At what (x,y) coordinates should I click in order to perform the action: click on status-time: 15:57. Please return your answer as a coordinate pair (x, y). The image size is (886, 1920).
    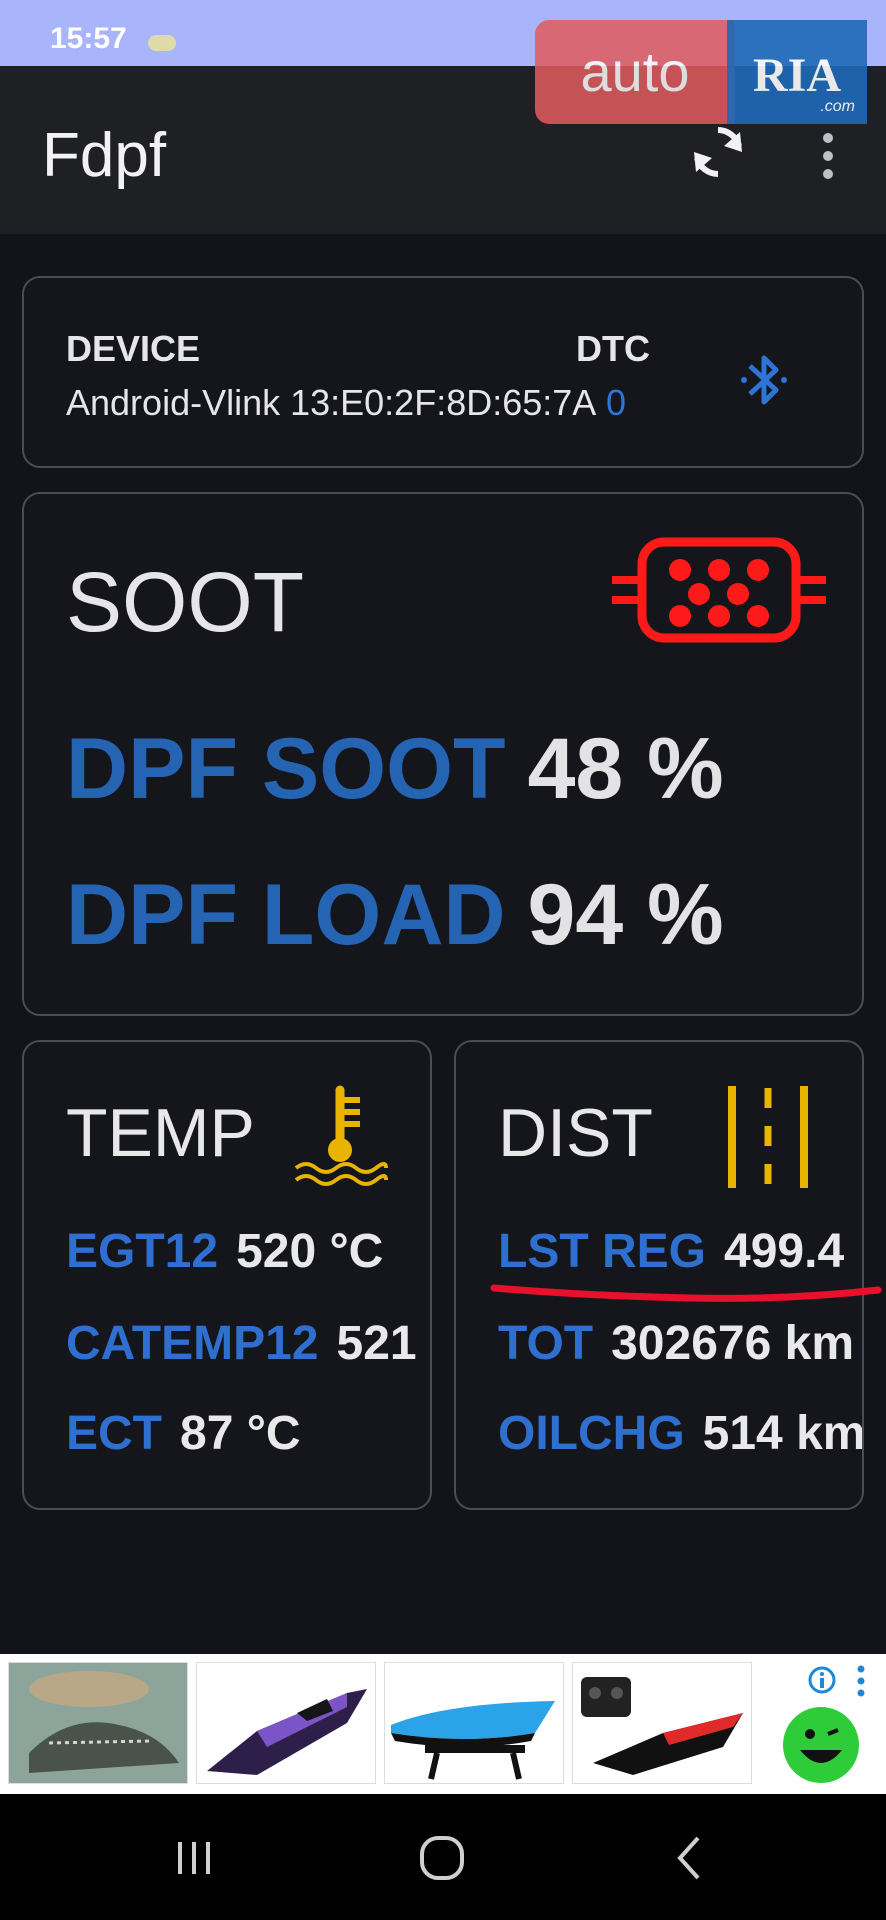
    Looking at the image, I should click on (88, 38).